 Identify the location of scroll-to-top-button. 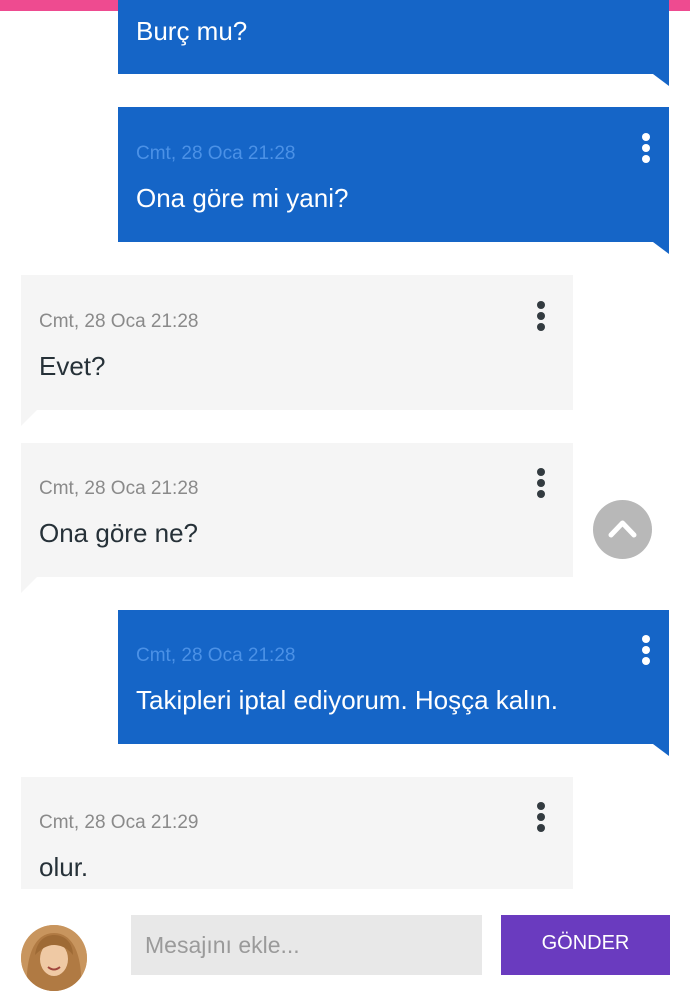
(622, 529).